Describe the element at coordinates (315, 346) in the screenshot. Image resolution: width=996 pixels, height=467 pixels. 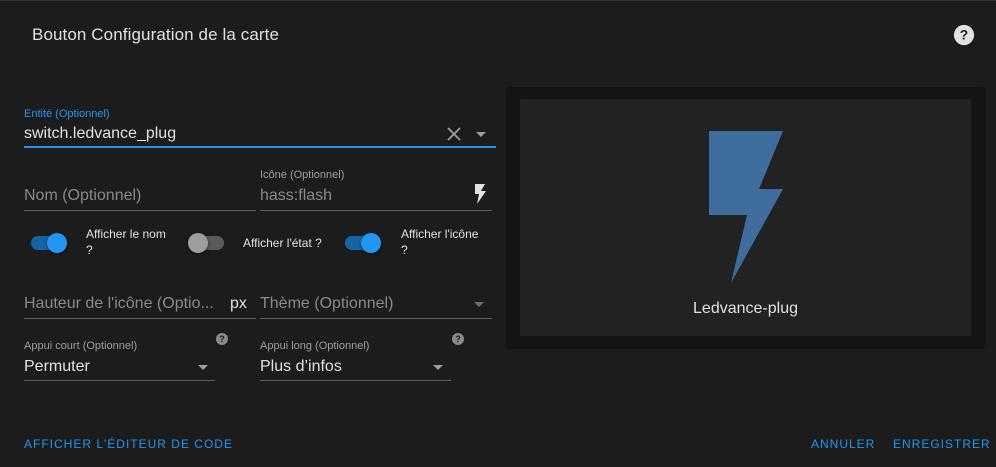
I see `hold-action-label: Appui long (Optionnel)` at that location.